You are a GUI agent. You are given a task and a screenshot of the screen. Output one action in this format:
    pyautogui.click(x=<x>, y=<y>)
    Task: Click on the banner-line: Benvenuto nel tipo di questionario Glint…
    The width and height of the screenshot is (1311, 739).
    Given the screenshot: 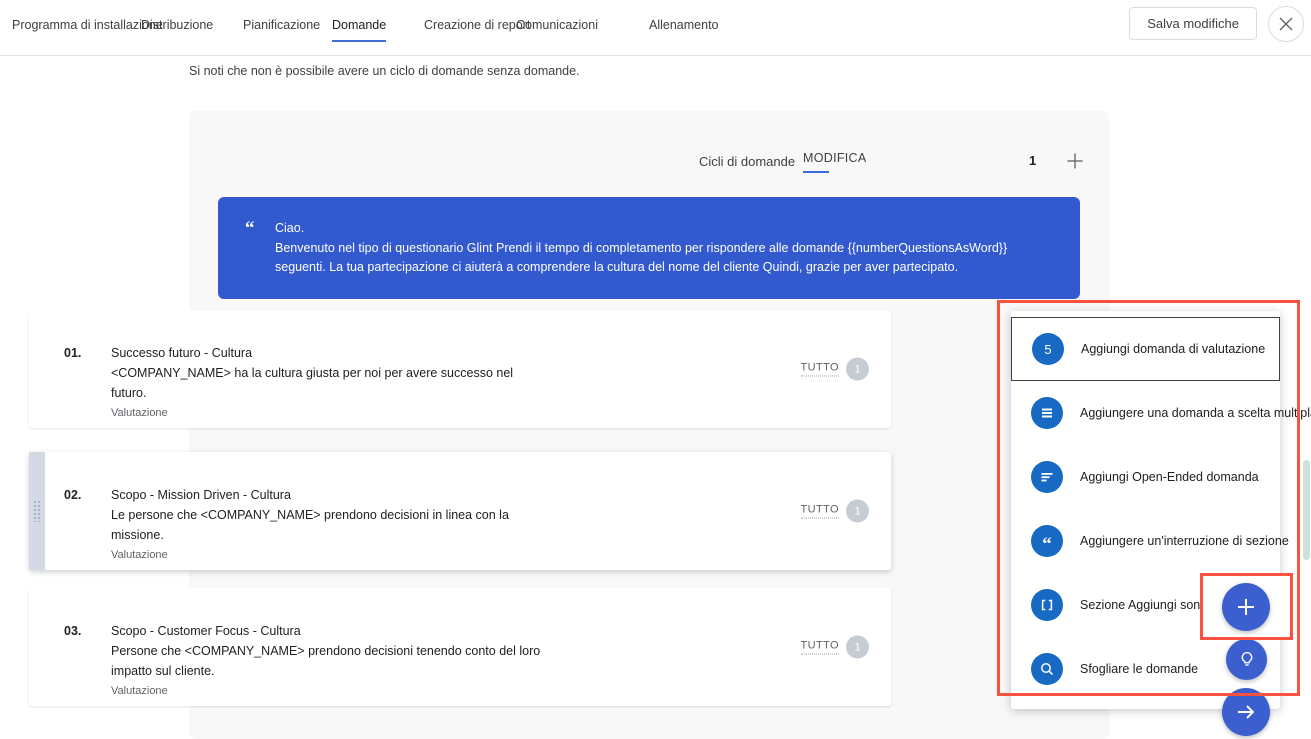 What is the action you would take?
    pyautogui.click(x=641, y=247)
    